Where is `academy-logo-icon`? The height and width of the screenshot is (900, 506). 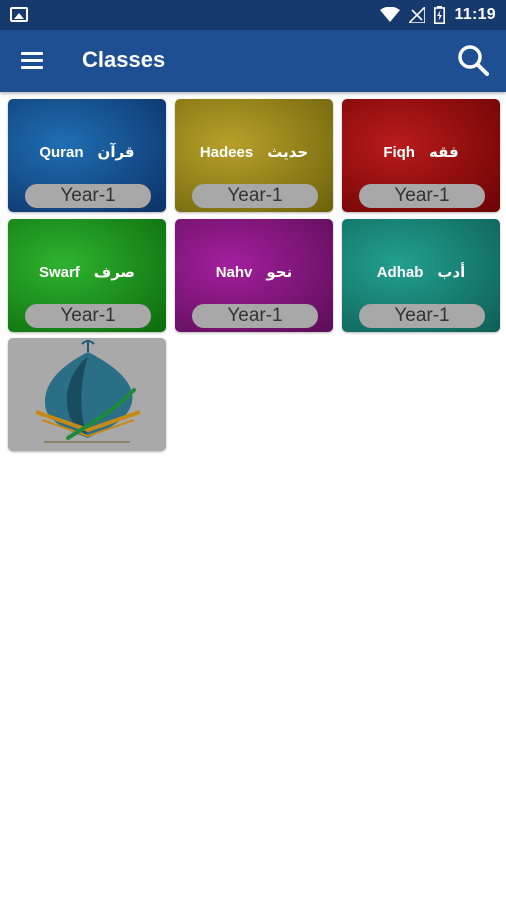 academy-logo-icon is located at coordinates (88, 391).